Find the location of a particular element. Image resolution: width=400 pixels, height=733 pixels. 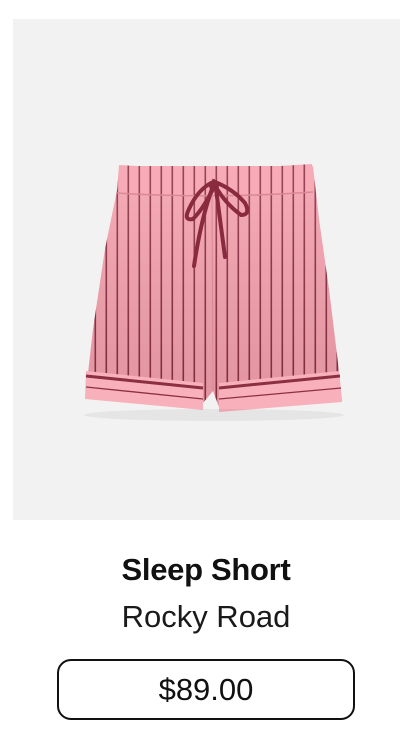

product-color-name: Rocky Road is located at coordinates (206, 616).